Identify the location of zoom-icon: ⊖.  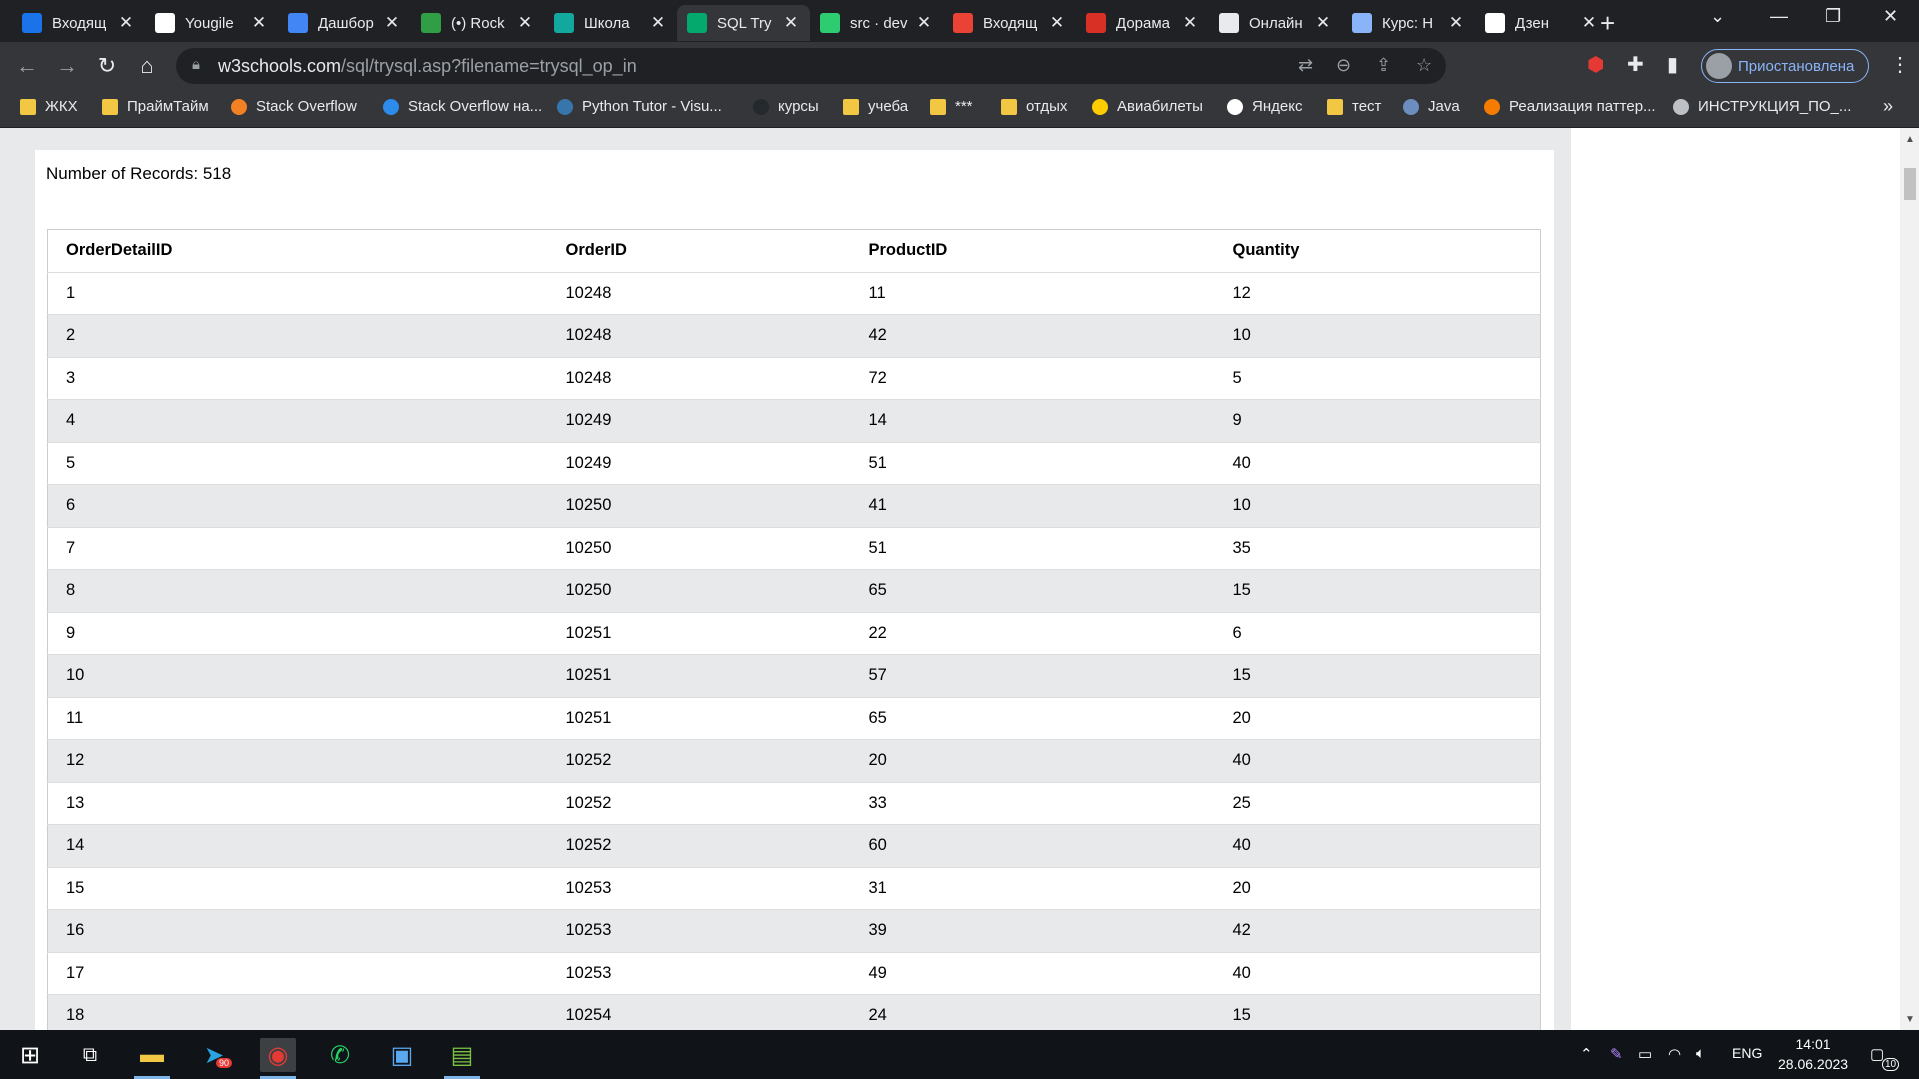
(1343, 65).